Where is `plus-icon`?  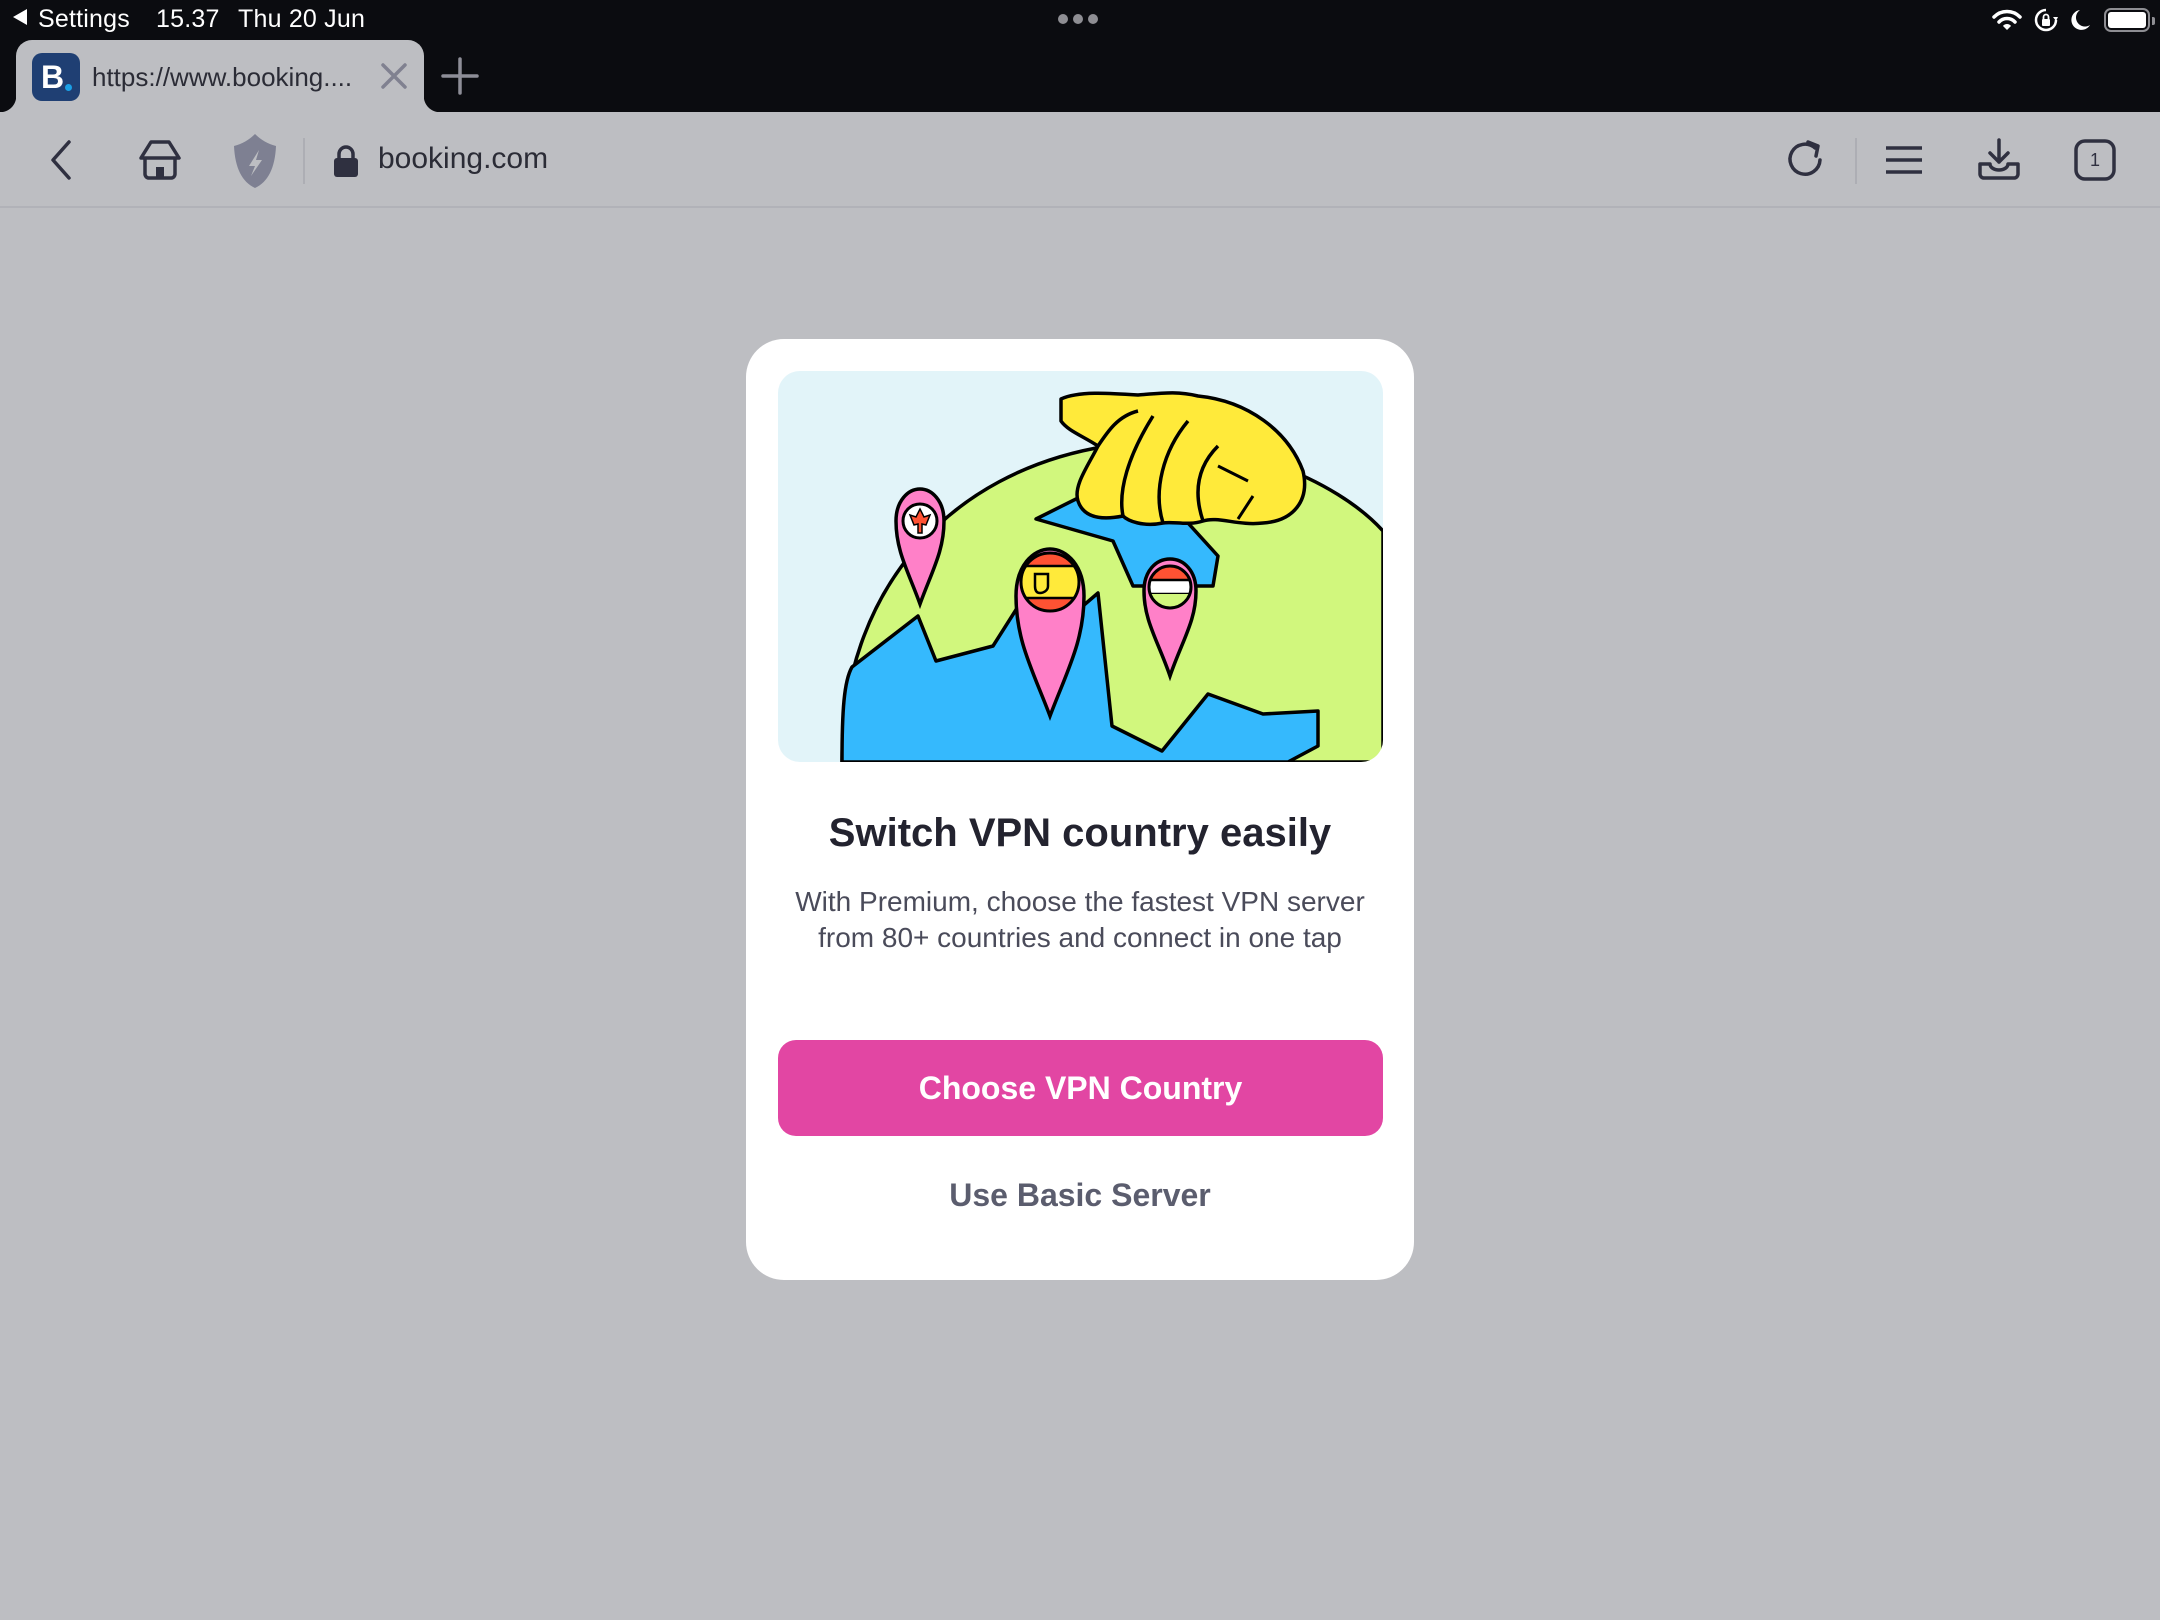 plus-icon is located at coordinates (460, 76).